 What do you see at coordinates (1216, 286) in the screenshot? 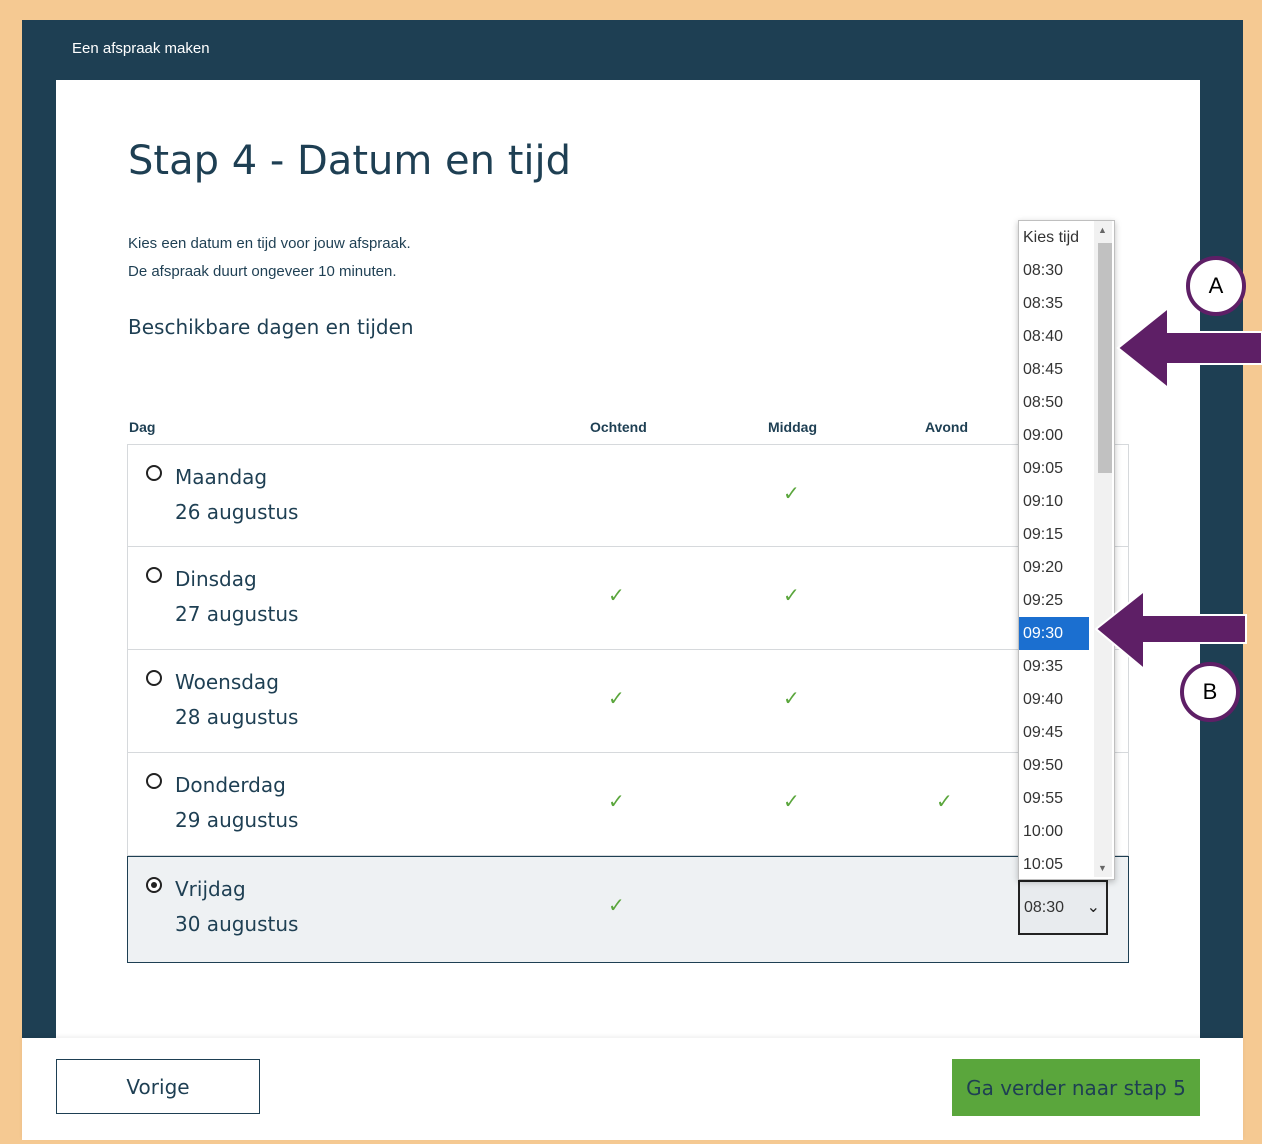
I see `callout-a: A` at bounding box center [1216, 286].